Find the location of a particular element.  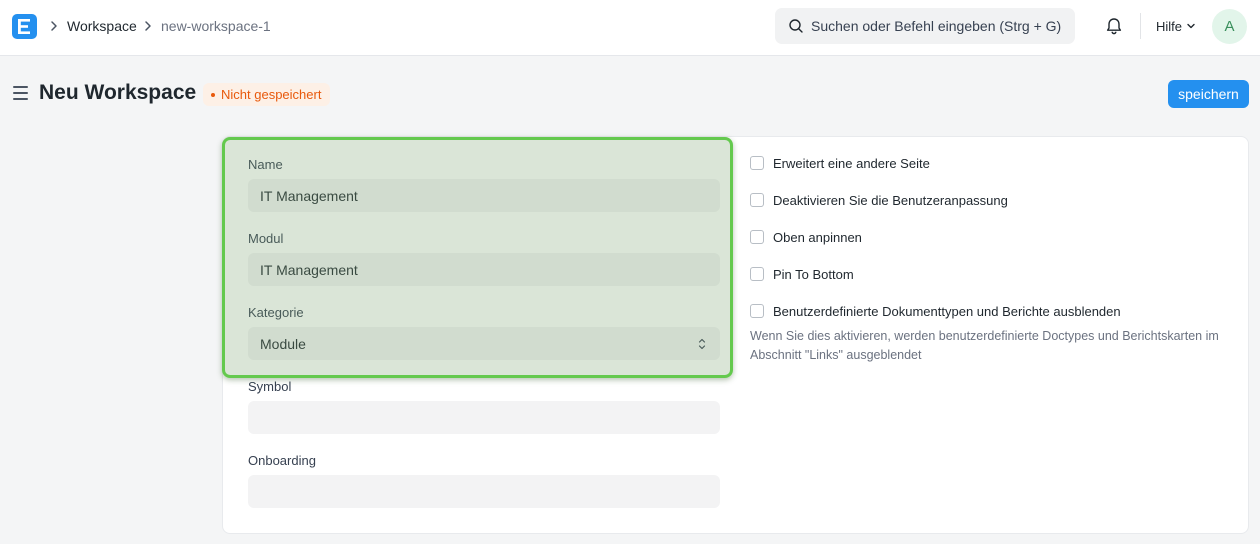

status-badge: Nicht gespeichert is located at coordinates (267, 94).